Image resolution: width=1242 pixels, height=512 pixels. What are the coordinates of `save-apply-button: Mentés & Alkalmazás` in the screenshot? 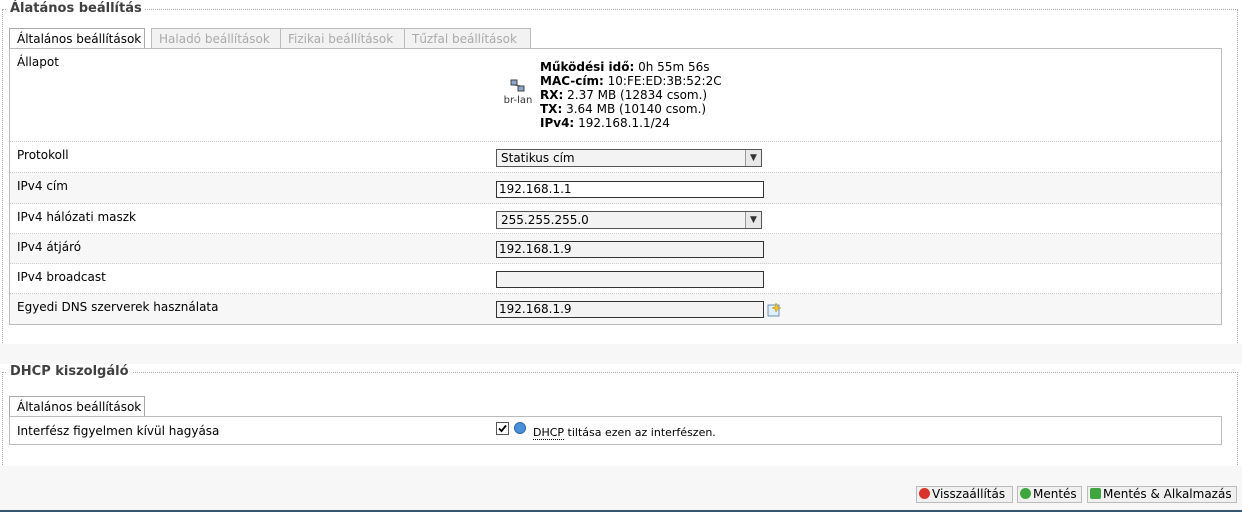 It's located at (1162, 494).